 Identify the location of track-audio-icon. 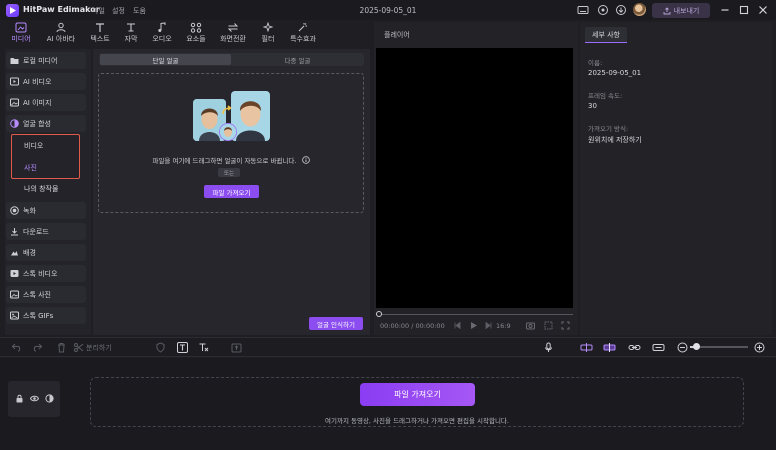
(49, 398).